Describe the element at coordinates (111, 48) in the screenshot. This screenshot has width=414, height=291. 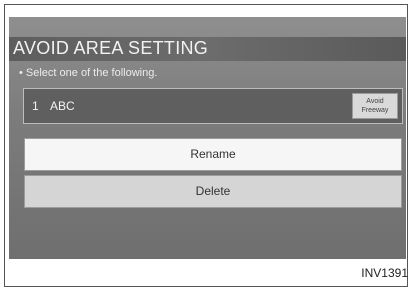
I see `screen-title: AVOID AREA SETTING` at that location.